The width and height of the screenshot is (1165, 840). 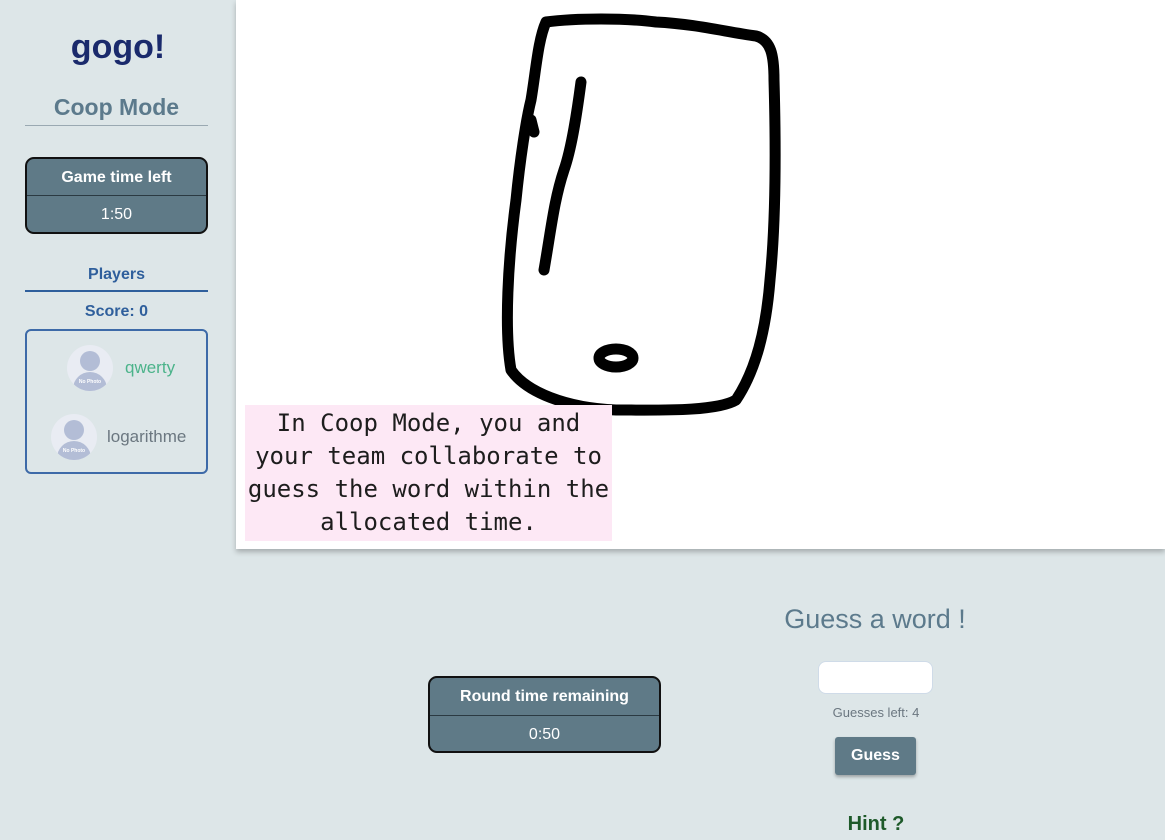 What do you see at coordinates (875, 756) in the screenshot?
I see `guess-button: Guess` at bounding box center [875, 756].